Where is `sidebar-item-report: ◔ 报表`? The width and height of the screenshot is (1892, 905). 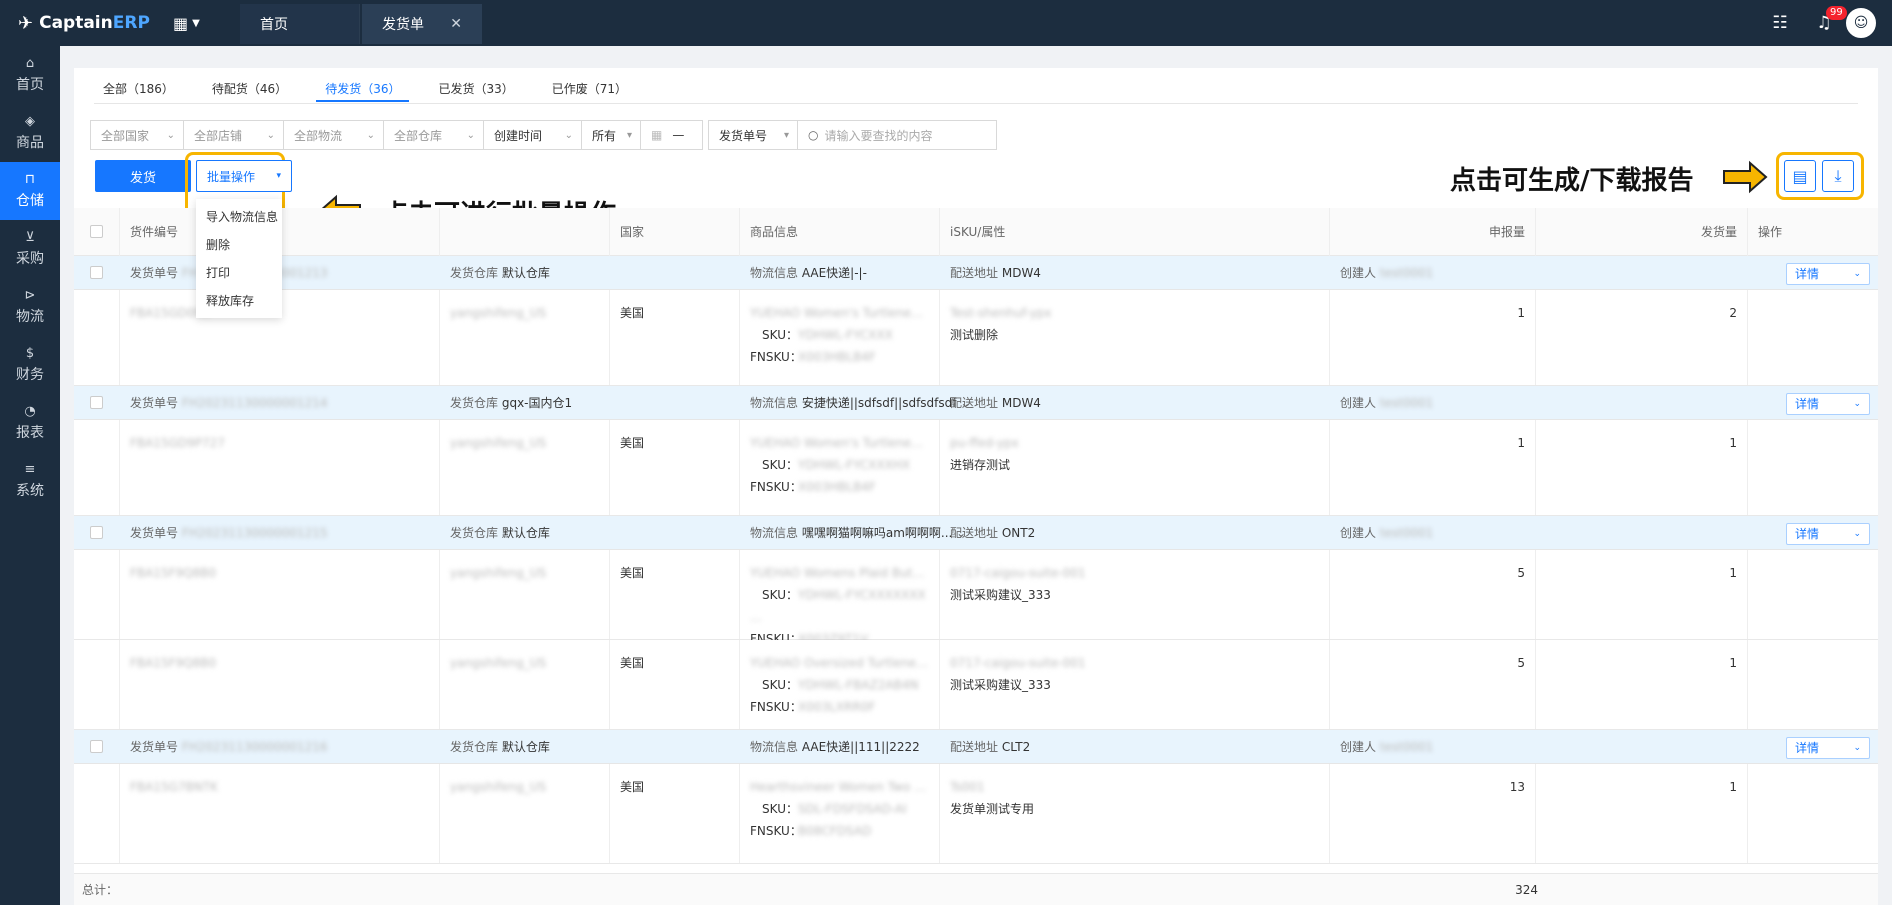 sidebar-item-report: ◔ 报表 is located at coordinates (30, 423).